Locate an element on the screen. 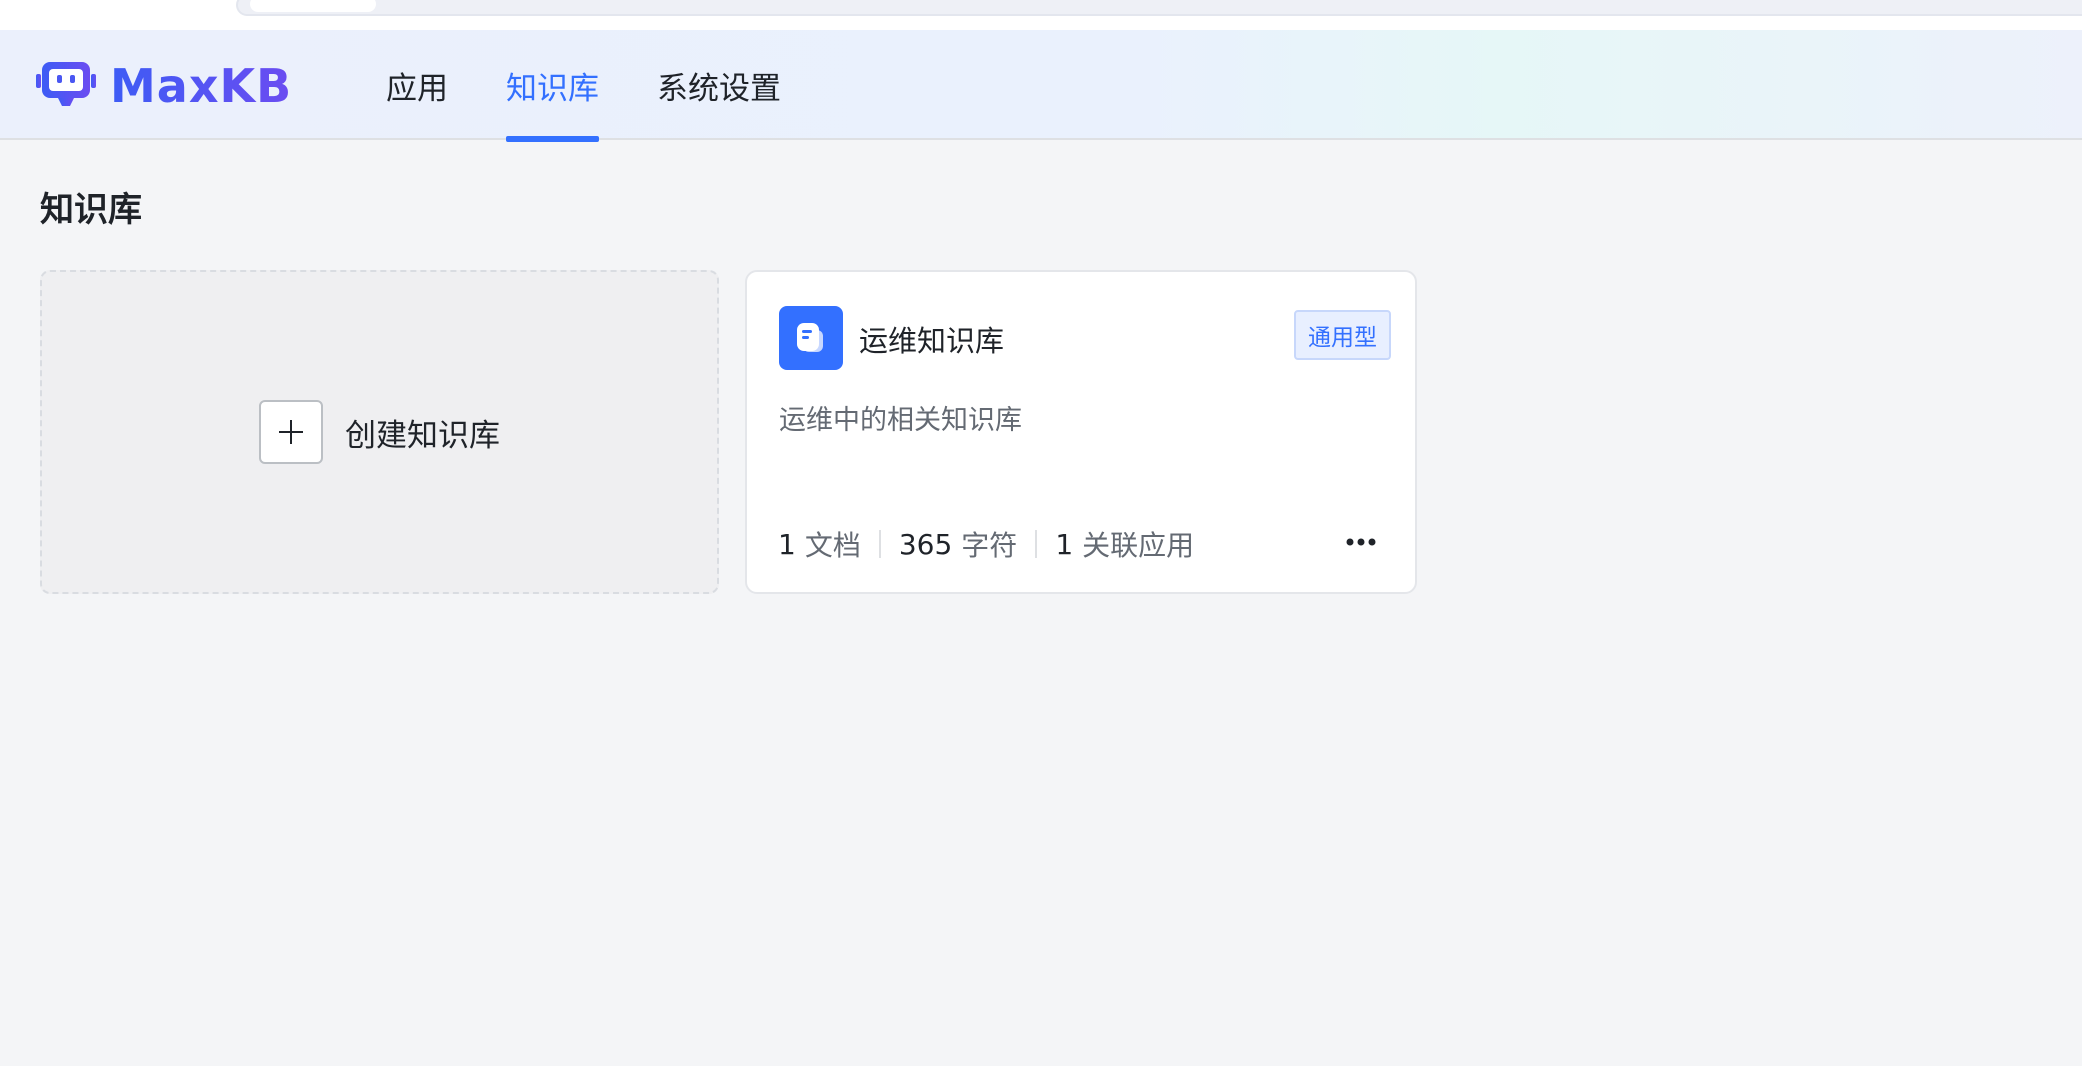 The image size is (2082, 1066). more-horizontal-icon is located at coordinates (1361, 542).